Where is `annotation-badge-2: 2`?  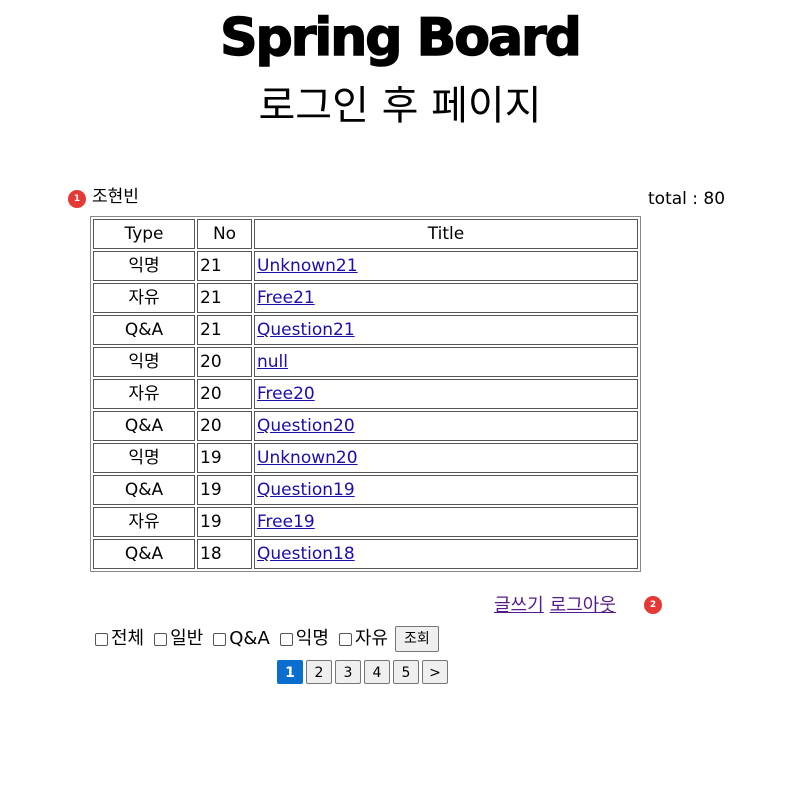
annotation-badge-2: 2 is located at coordinates (653, 605).